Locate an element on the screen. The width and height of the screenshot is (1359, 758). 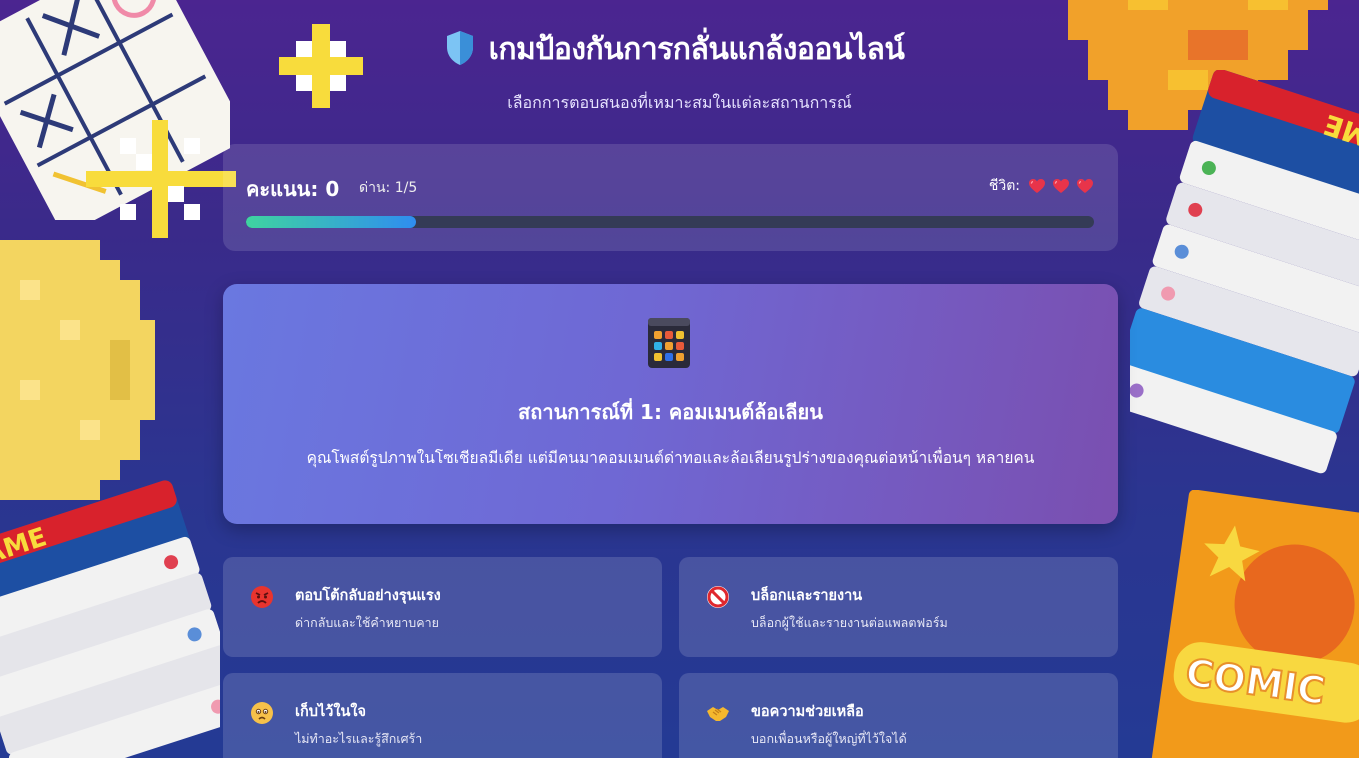
lives-label: ชีวิต: is located at coordinates (1004, 186).